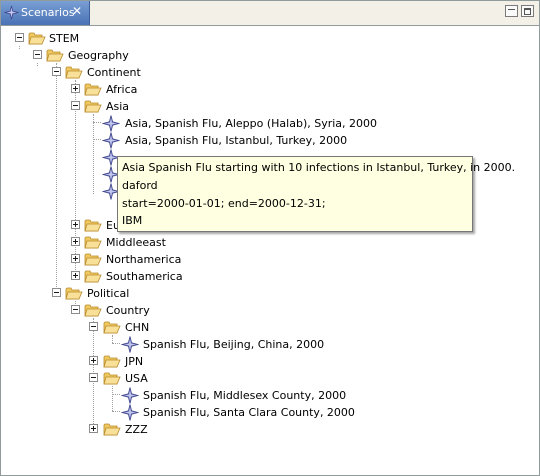 The height and width of the screenshot is (476, 540). I want to click on close-icon: ✕, so click(77, 11).